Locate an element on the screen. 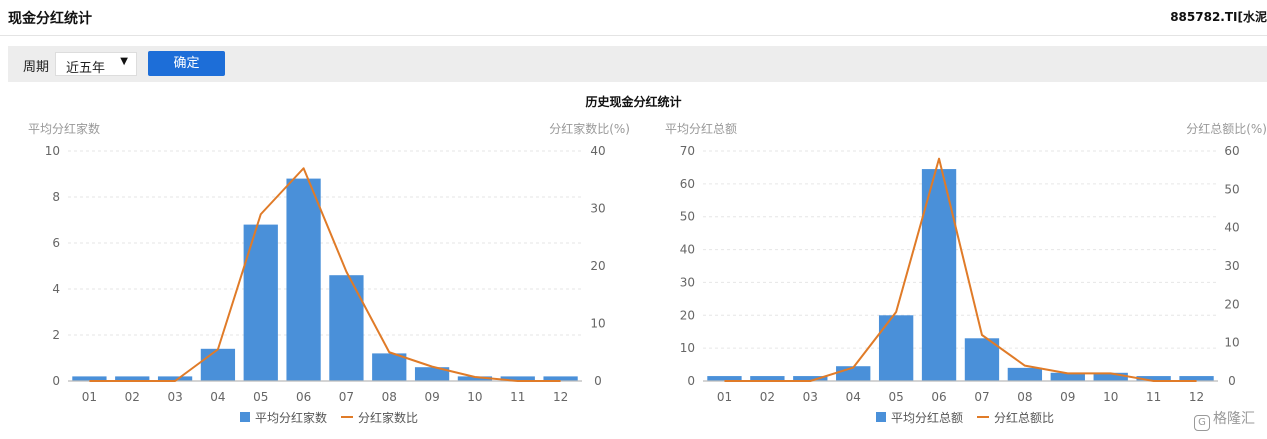  legend-label: 分红总额比 is located at coordinates (1024, 417).